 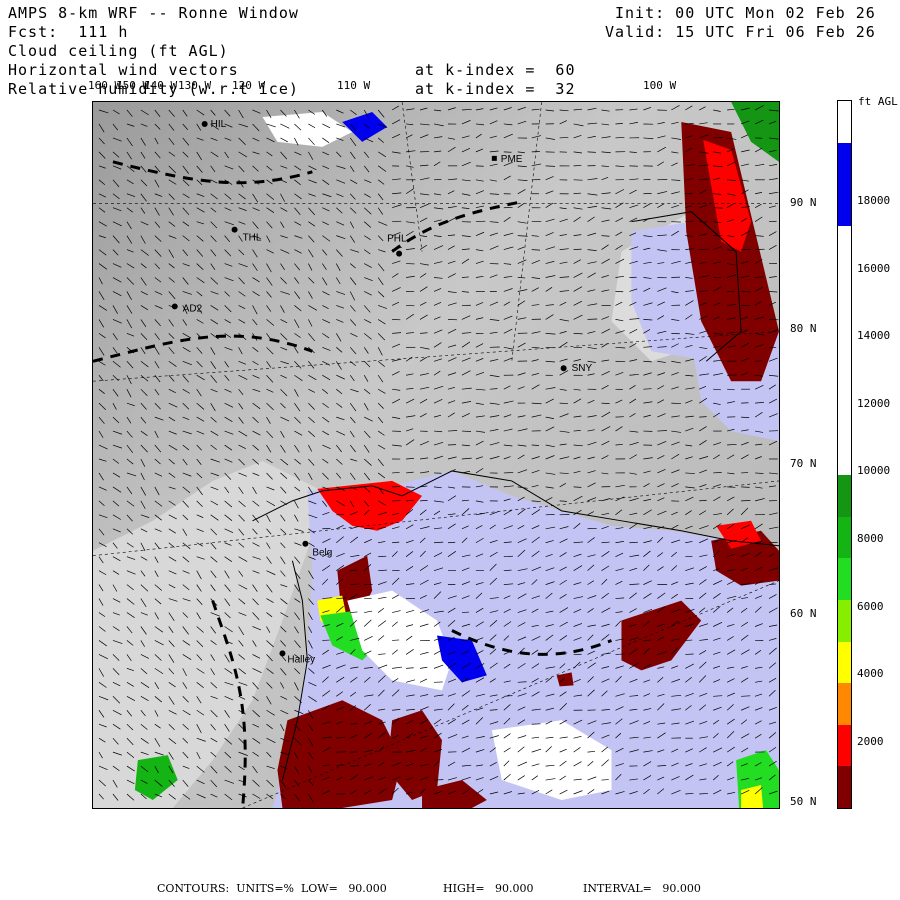 I want to click on footer-interval: INTERVAL= 90.000, so click(x=642, y=888).